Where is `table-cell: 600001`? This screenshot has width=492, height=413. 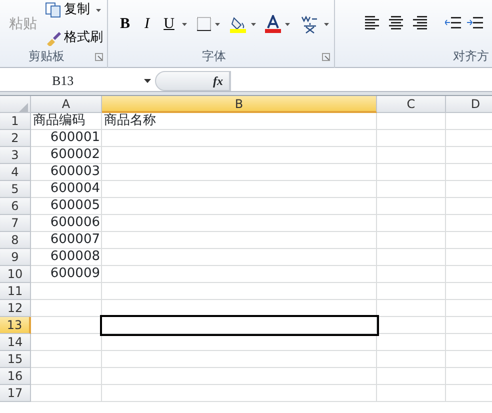 table-cell: 600001 is located at coordinates (66, 138).